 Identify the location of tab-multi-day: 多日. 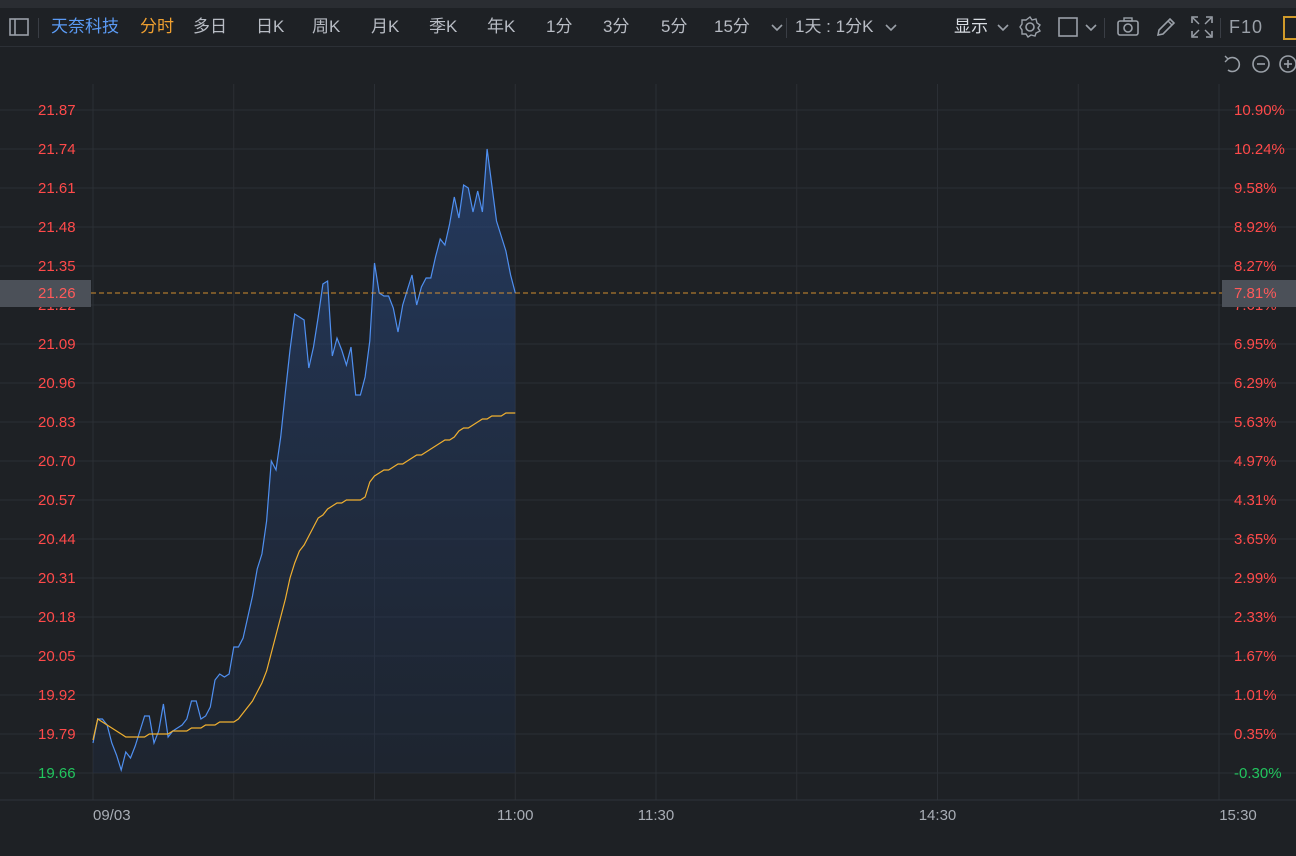
(210, 27).